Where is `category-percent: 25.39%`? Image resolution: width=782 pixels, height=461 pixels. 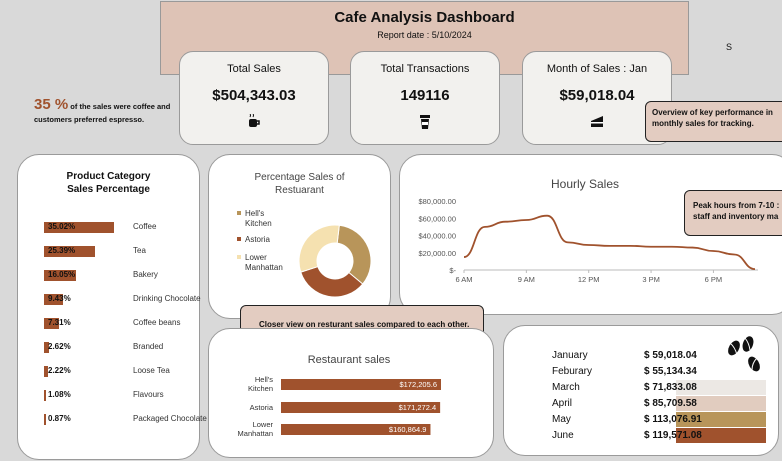 category-percent: 25.39% is located at coordinates (62, 250).